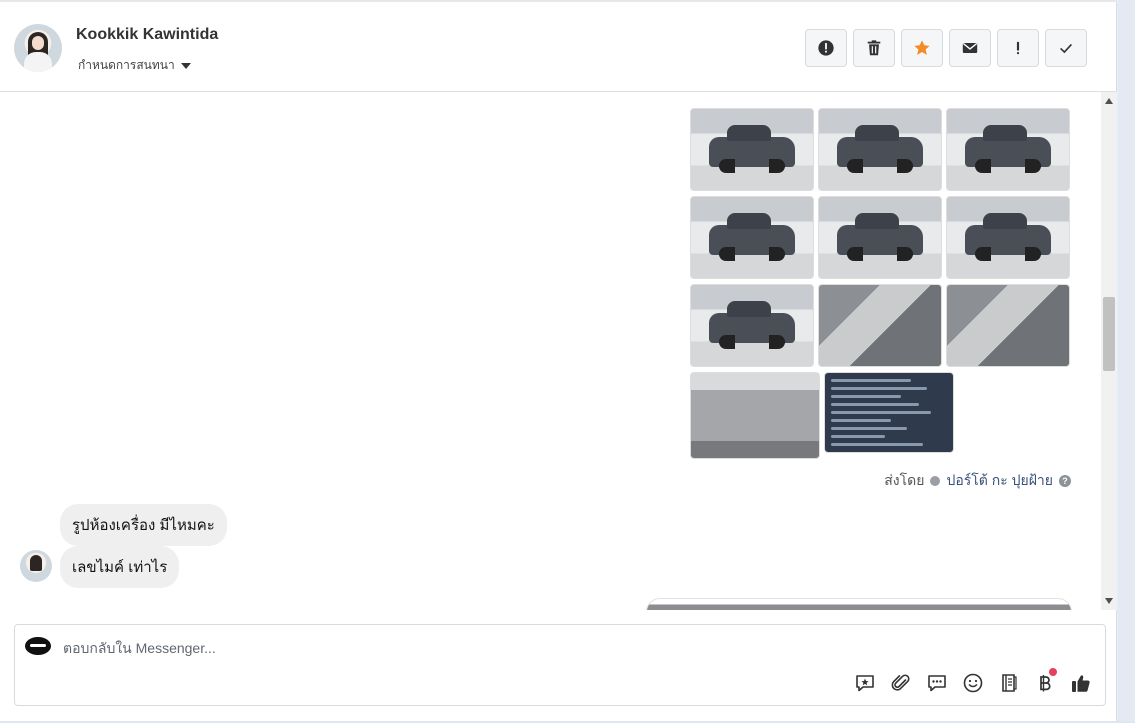  I want to click on star-button, so click(922, 48).